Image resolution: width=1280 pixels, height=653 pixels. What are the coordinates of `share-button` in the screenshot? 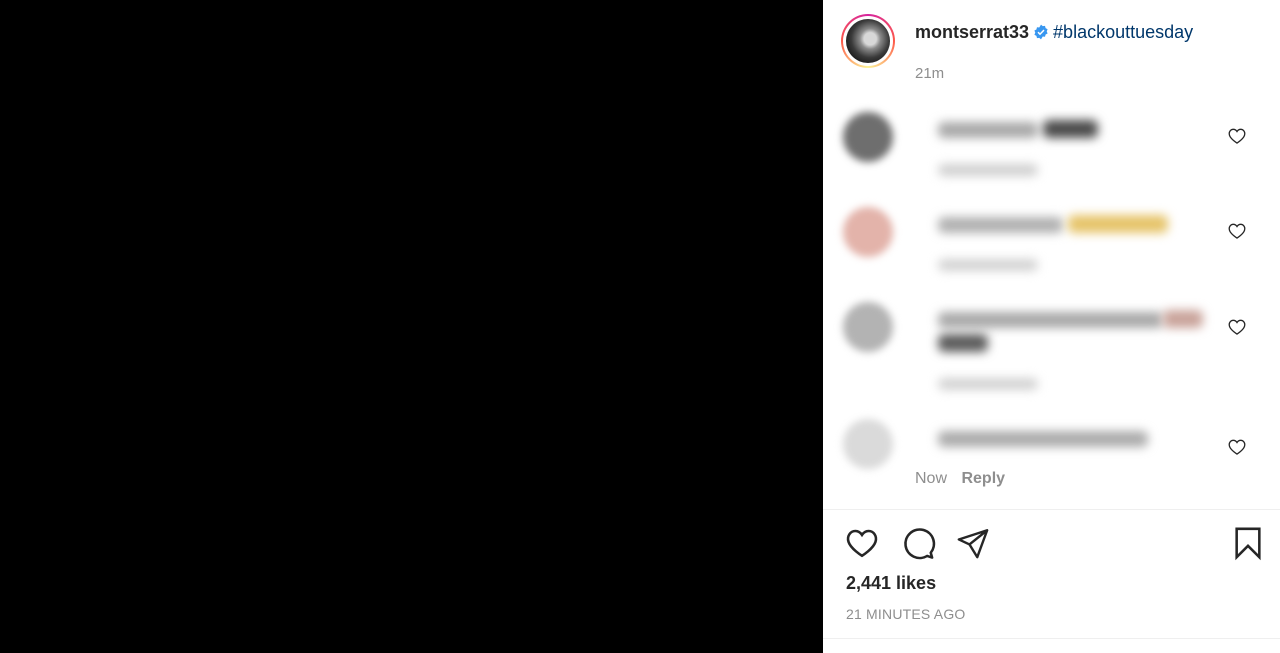 It's located at (973, 543).